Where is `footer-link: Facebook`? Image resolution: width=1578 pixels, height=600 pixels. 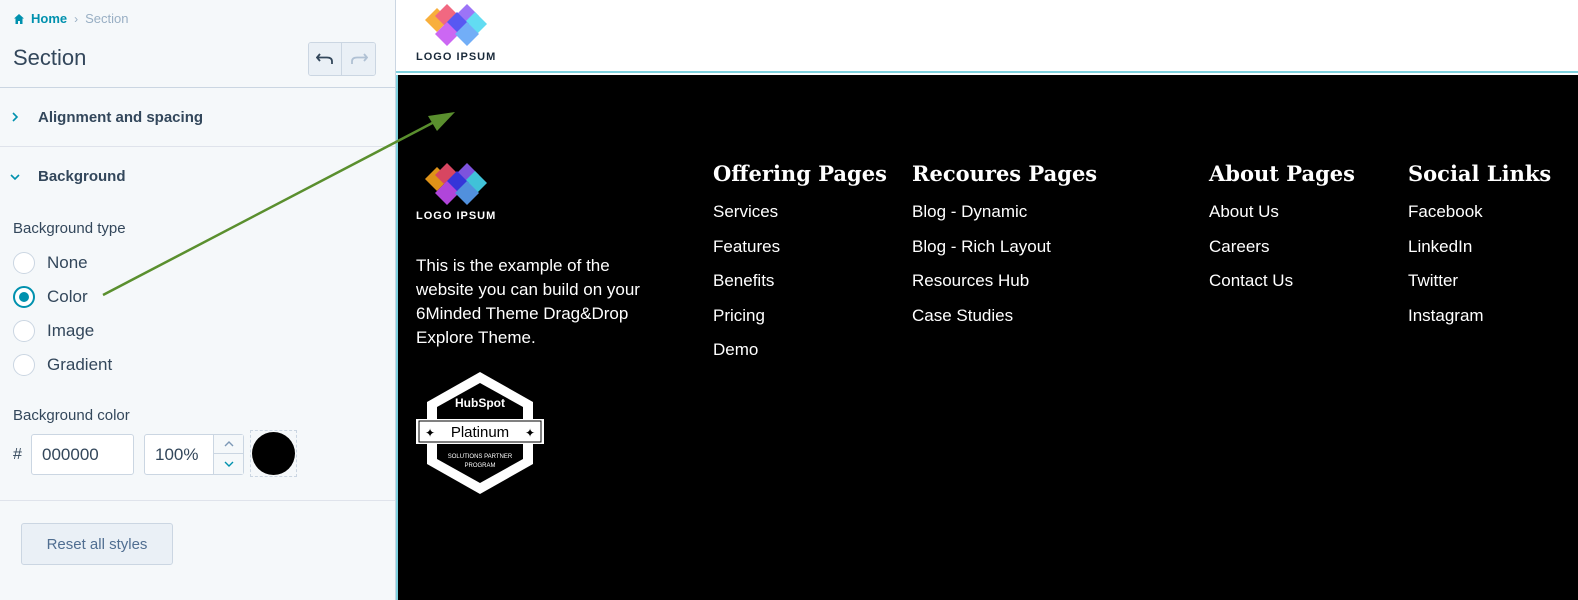 footer-link: Facebook is located at coordinates (1479, 212).